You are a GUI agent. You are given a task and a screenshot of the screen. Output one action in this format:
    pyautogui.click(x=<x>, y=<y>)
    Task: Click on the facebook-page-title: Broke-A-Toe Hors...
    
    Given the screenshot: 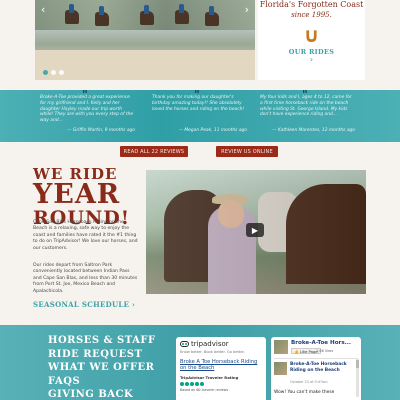 What is the action you would take?
    pyautogui.click(x=321, y=343)
    